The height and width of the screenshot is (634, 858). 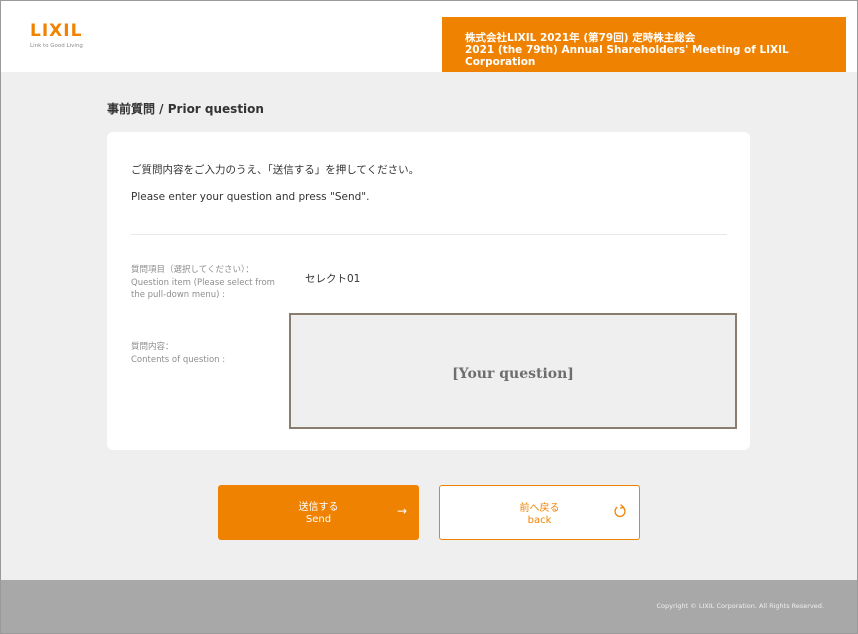 I want to click on lixil-logo: LIXIL, so click(x=56, y=31).